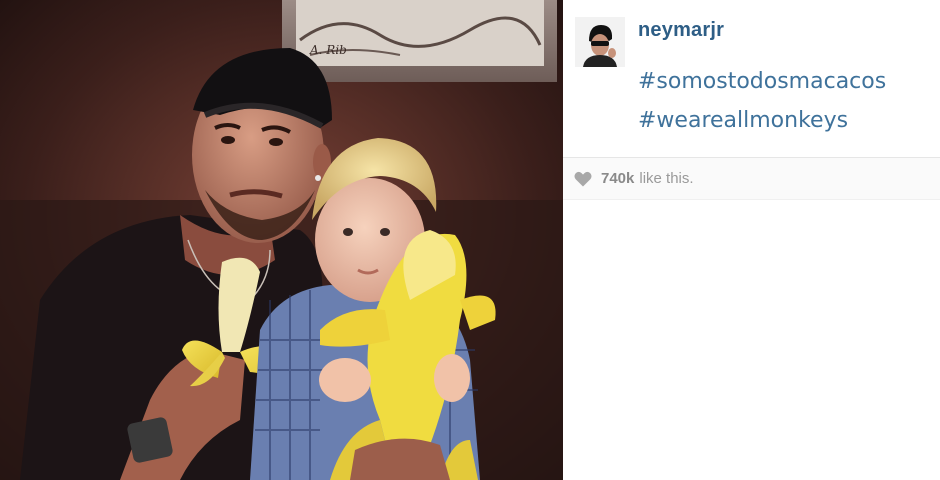 The image size is (940, 480). Describe the element at coordinates (751, 179) in the screenshot. I see `likes-bar: 740k like this.` at that location.